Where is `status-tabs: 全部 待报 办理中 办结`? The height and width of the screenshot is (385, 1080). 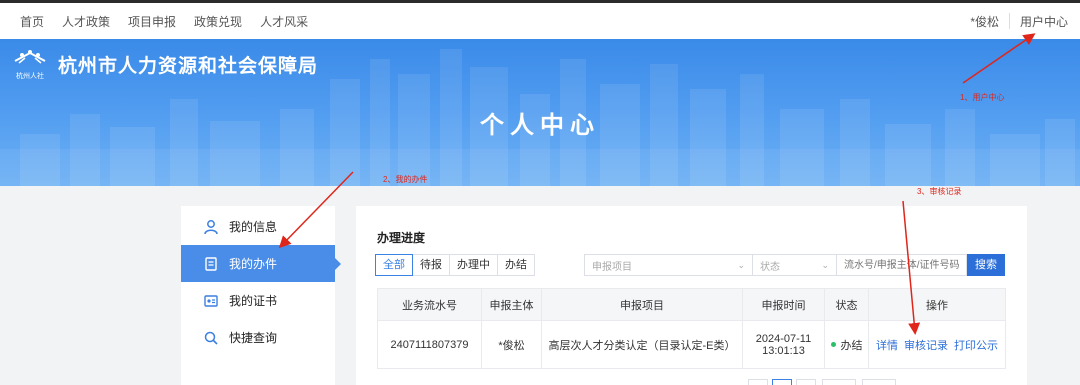 status-tabs: 全部 待报 办理中 办结 is located at coordinates (455, 265).